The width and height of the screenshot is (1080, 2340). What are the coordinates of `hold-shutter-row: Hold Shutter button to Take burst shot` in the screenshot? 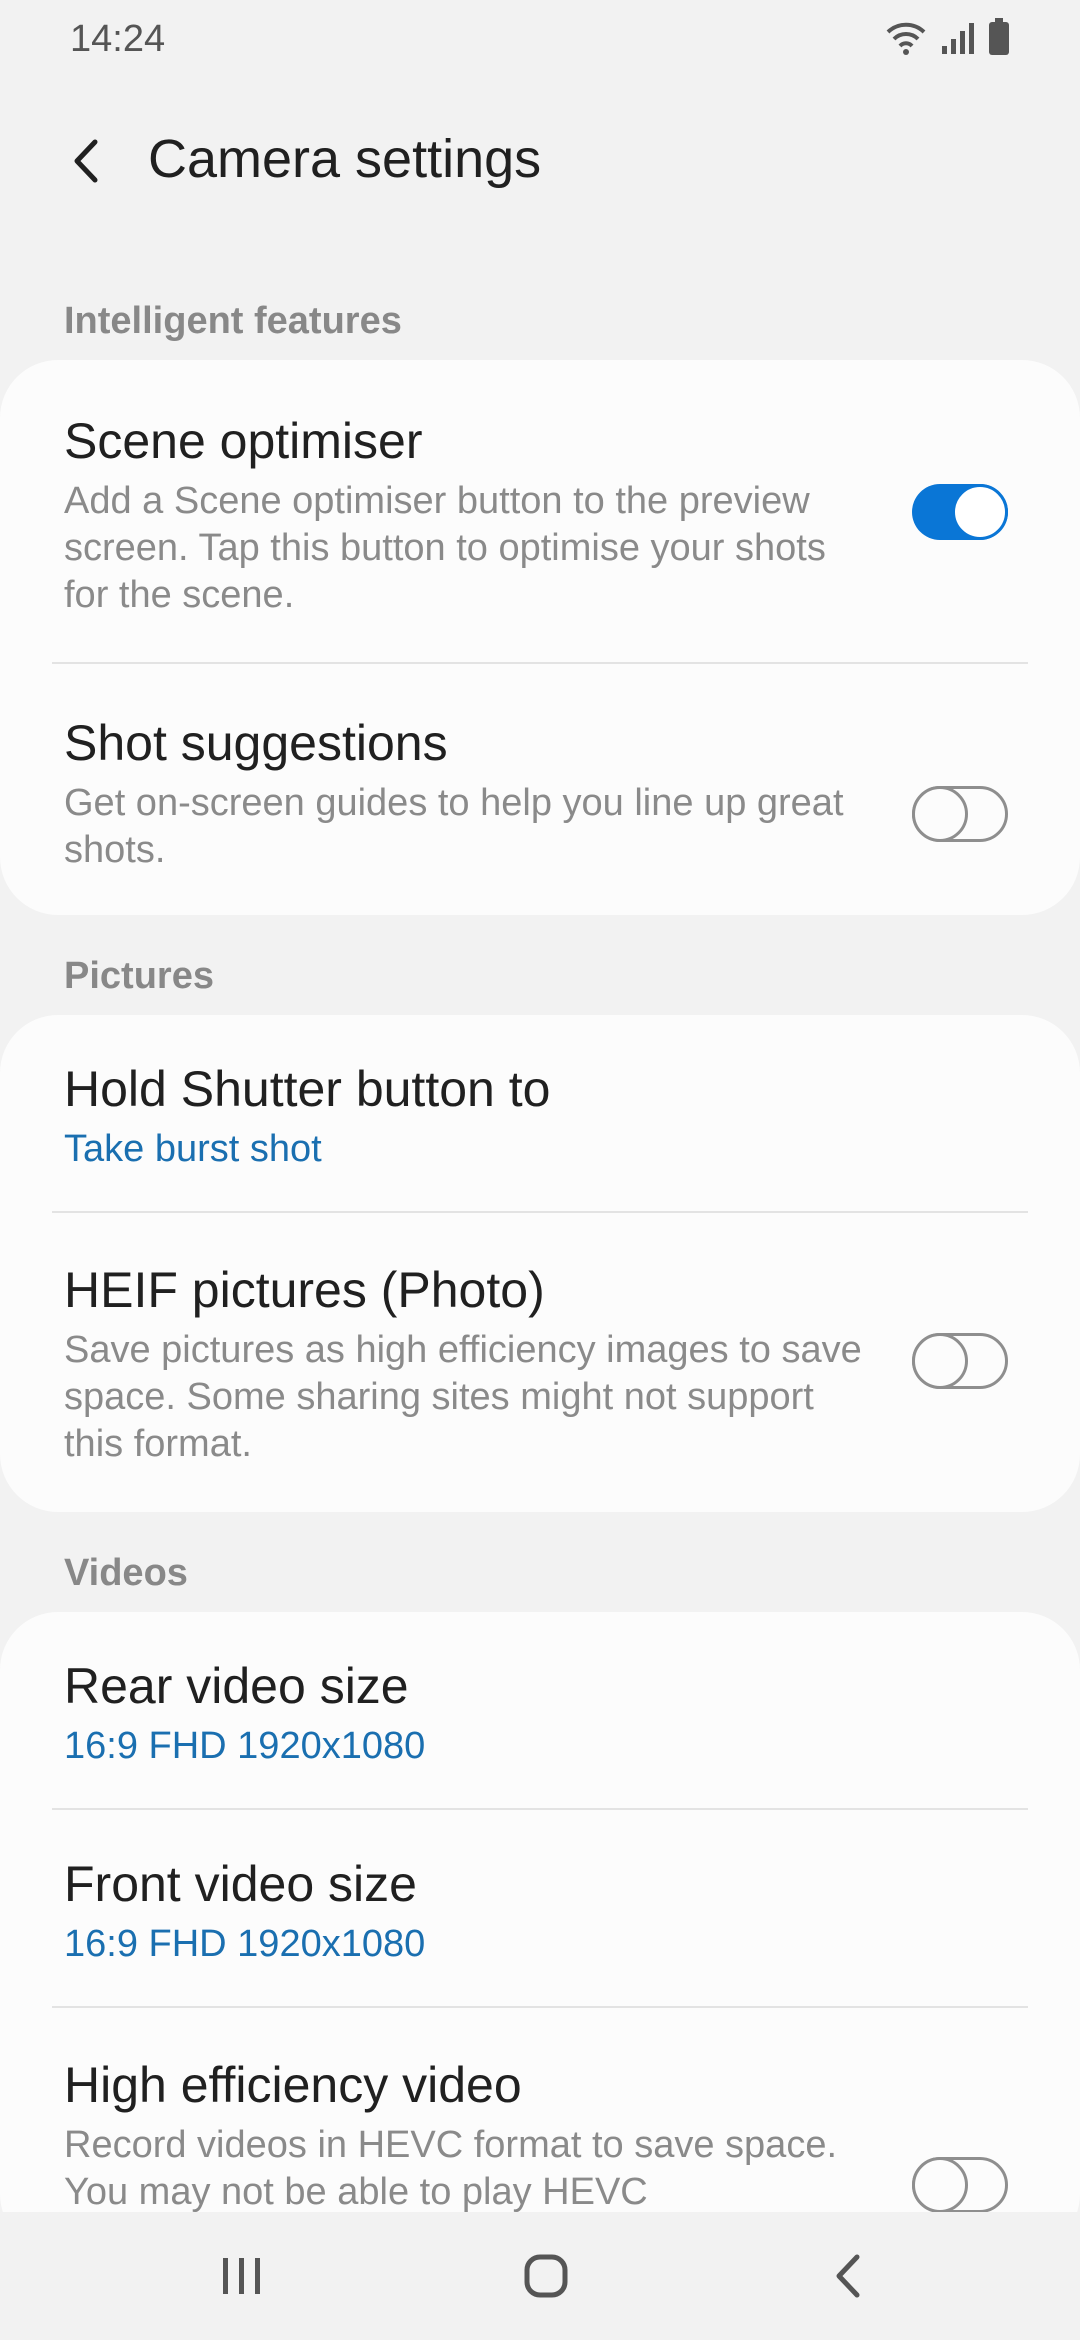 It's located at (540, 1113).